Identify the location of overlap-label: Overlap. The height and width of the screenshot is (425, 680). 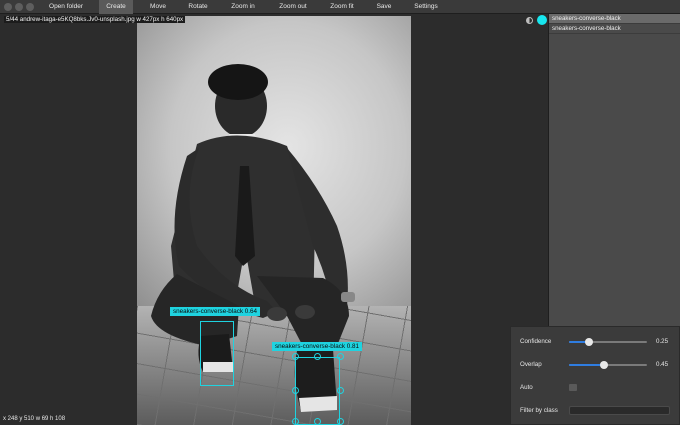
(531, 364).